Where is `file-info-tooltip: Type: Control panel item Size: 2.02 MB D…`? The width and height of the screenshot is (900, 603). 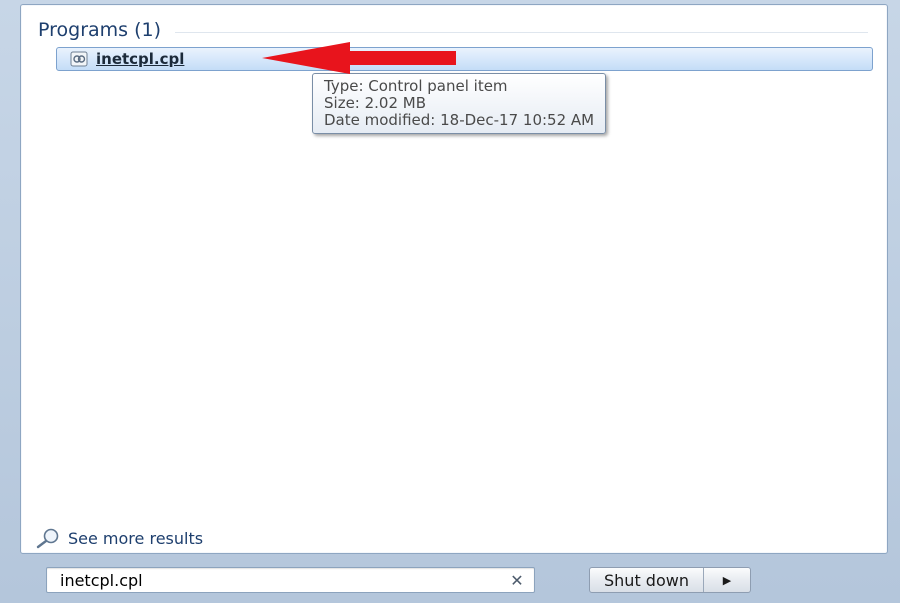
file-info-tooltip: Type: Control panel item Size: 2.02 MB D… is located at coordinates (459, 103).